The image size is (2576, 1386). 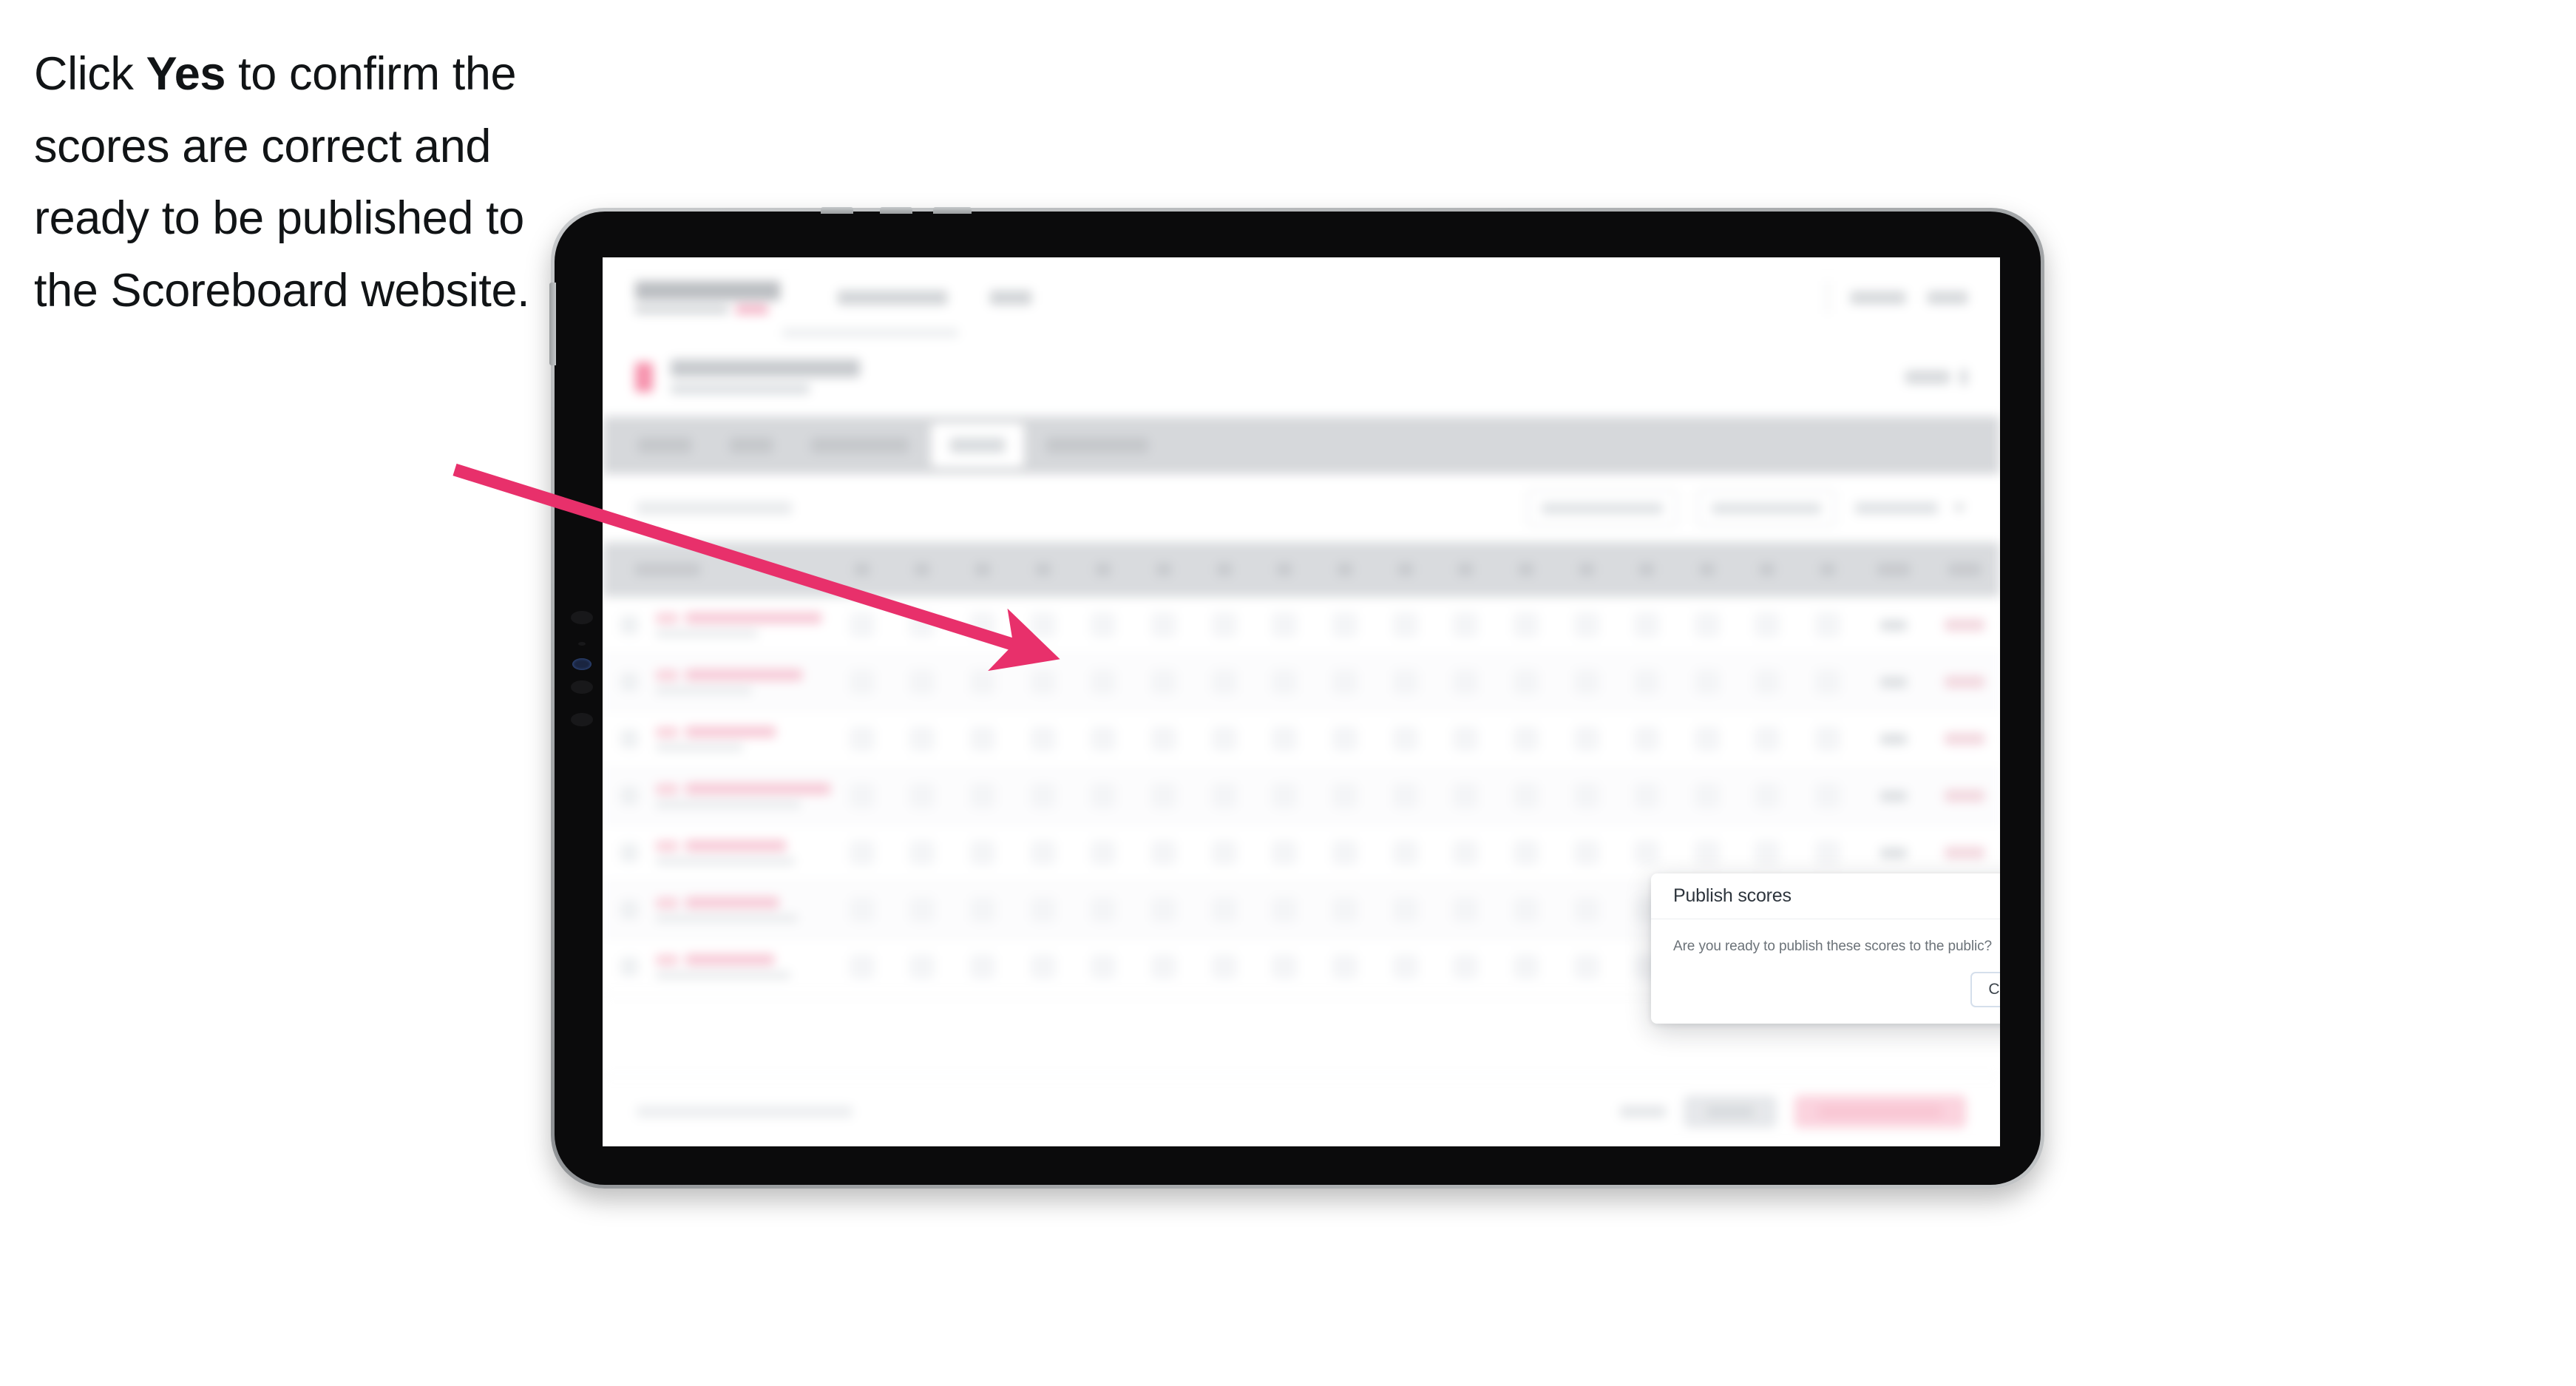 I want to click on footer-cancel-button, so click(x=1643, y=1111).